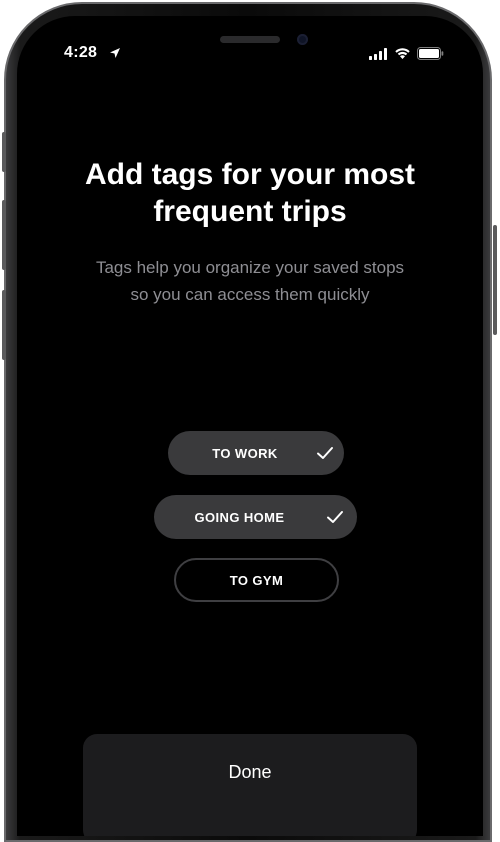 This screenshot has height=842, width=500. What do you see at coordinates (249, 193) in the screenshot?
I see `onboarding-title: Add tags for your most frequent trips` at bounding box center [249, 193].